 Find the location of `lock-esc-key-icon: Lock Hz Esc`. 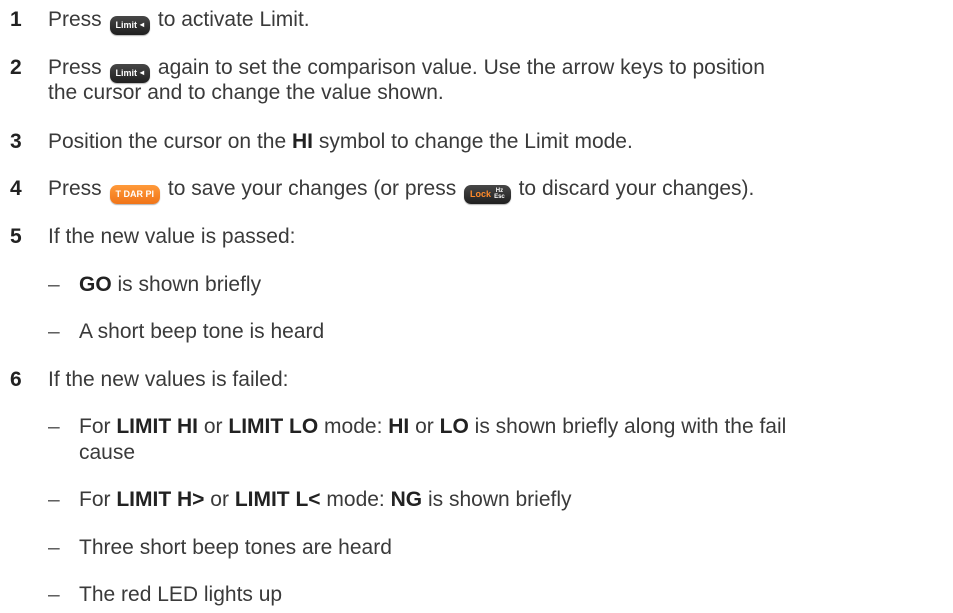

lock-esc-key-icon: Lock Hz Esc is located at coordinates (487, 194).